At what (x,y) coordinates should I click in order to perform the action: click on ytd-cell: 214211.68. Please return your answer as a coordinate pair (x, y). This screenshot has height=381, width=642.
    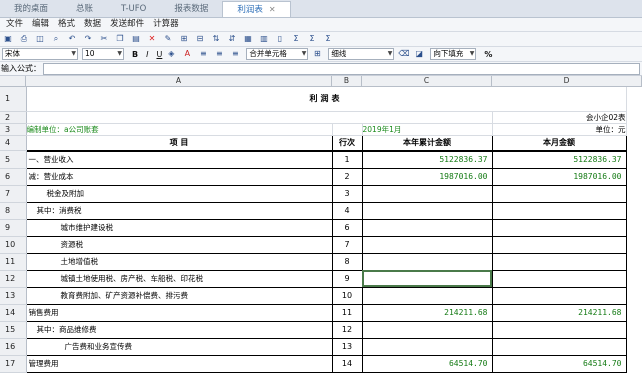
    Looking at the image, I should click on (427, 312).